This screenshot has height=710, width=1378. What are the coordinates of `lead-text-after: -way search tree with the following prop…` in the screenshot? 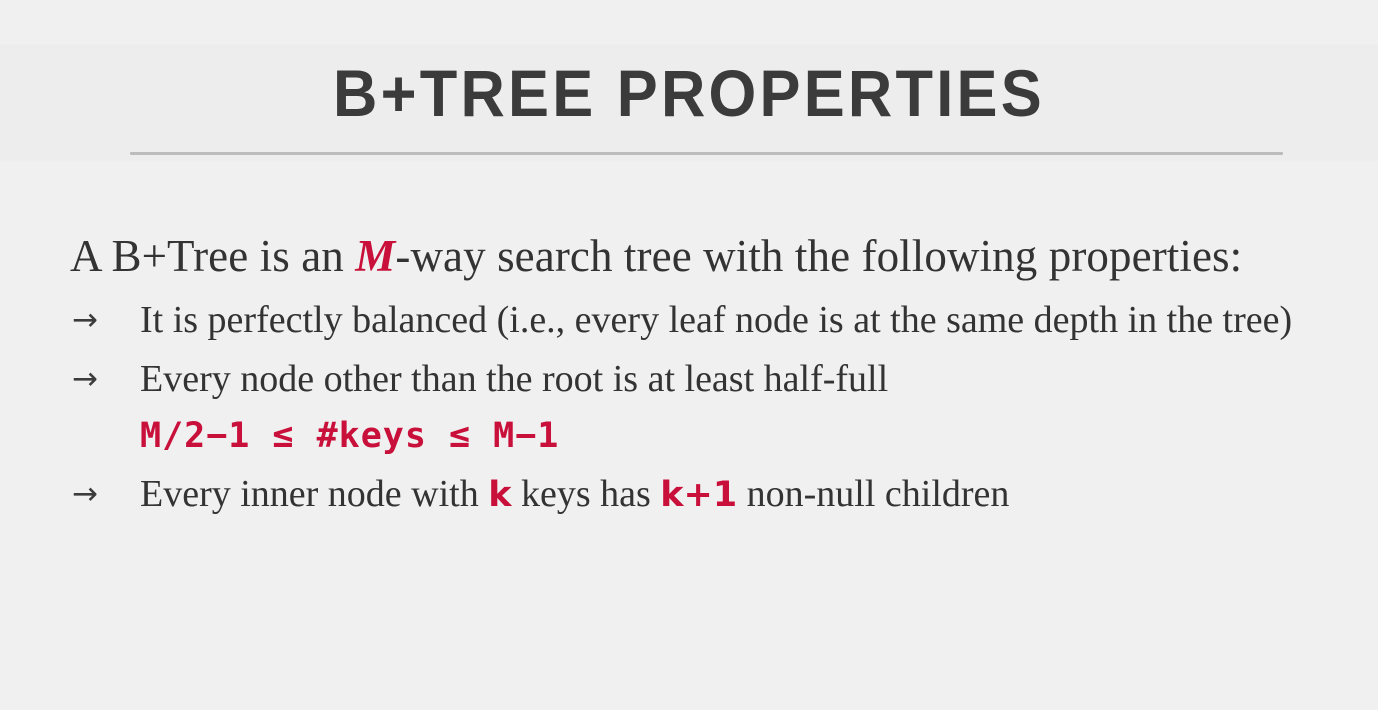 It's located at (819, 256).